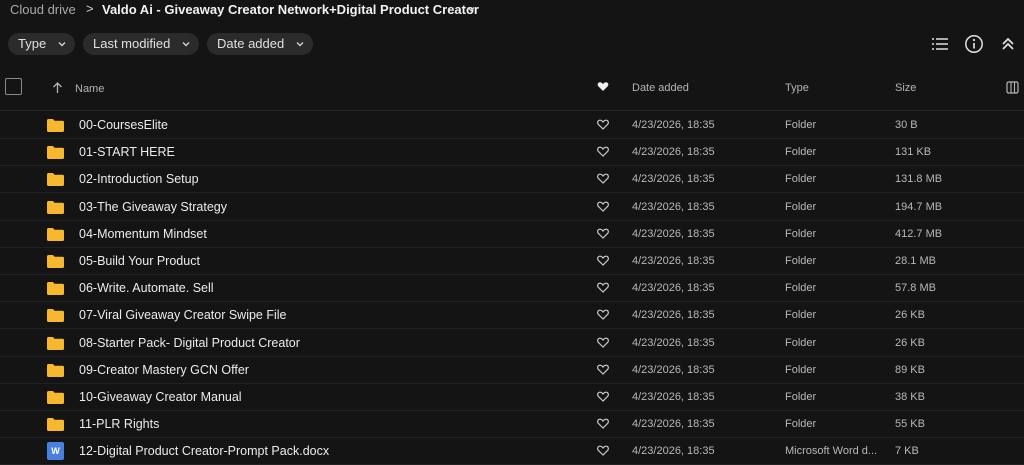  What do you see at coordinates (57, 88) in the screenshot?
I see `sort-arrow-up-icon` at bounding box center [57, 88].